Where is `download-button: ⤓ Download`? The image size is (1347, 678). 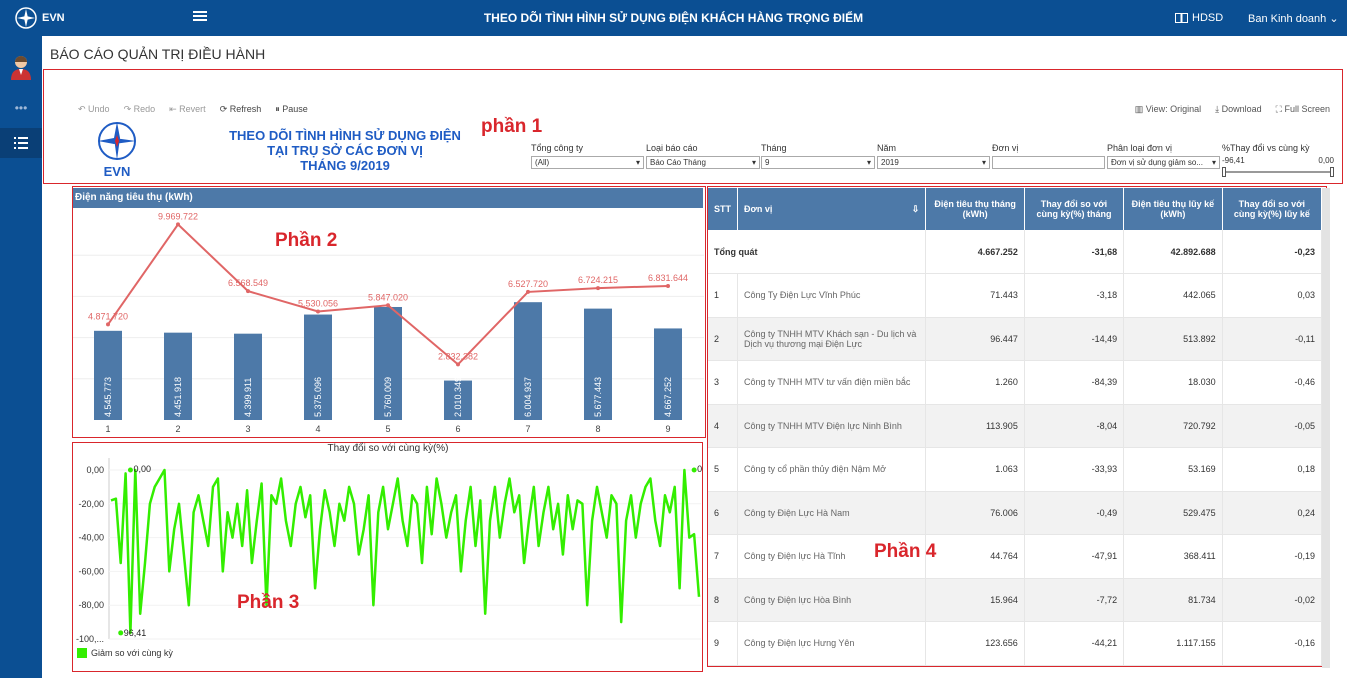
download-button: ⤓ Download is located at coordinates (1238, 109).